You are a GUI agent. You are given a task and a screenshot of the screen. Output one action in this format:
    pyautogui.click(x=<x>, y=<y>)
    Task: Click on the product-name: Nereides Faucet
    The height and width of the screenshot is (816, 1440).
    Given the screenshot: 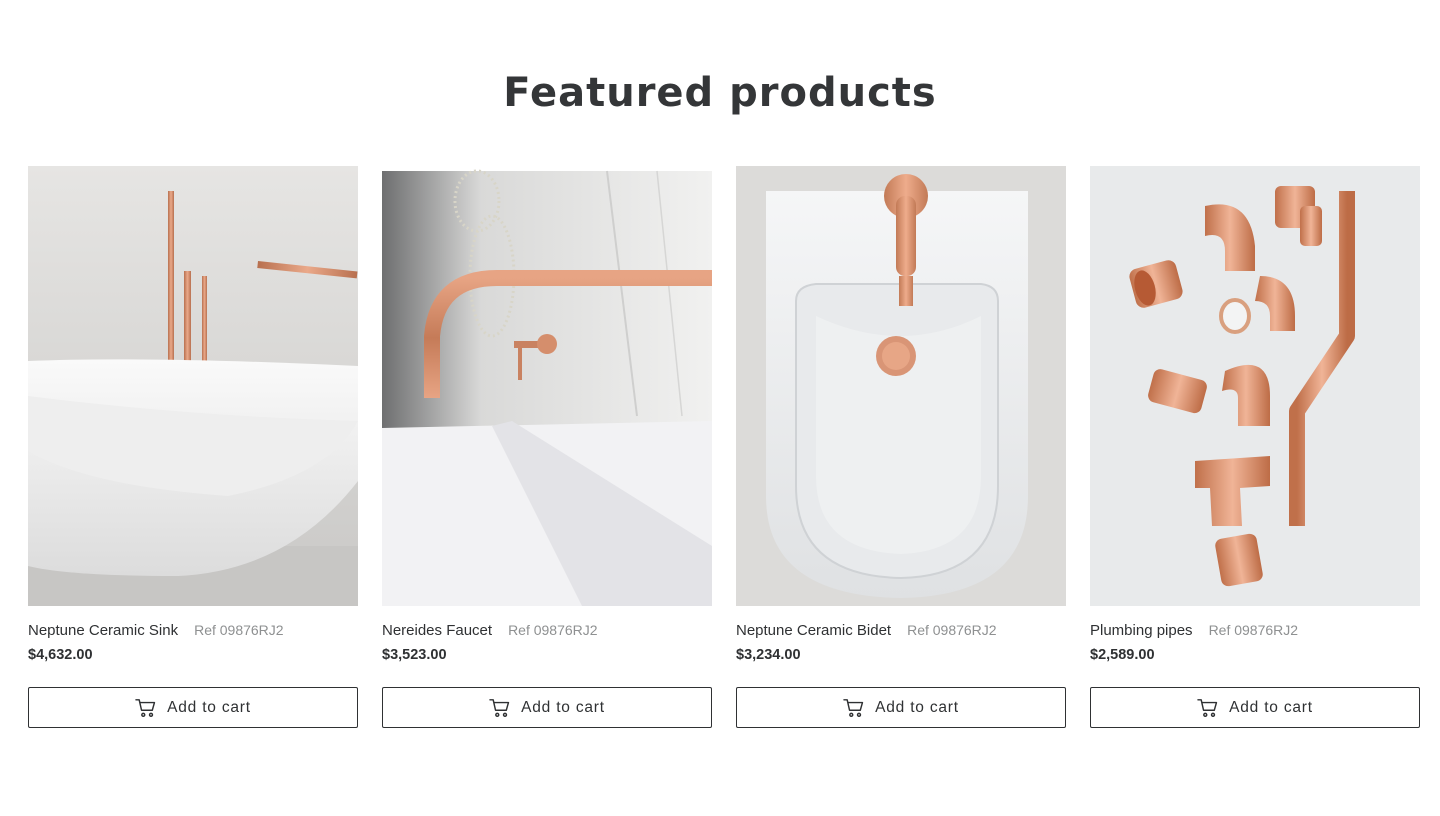 What is the action you would take?
    pyautogui.click(x=437, y=630)
    